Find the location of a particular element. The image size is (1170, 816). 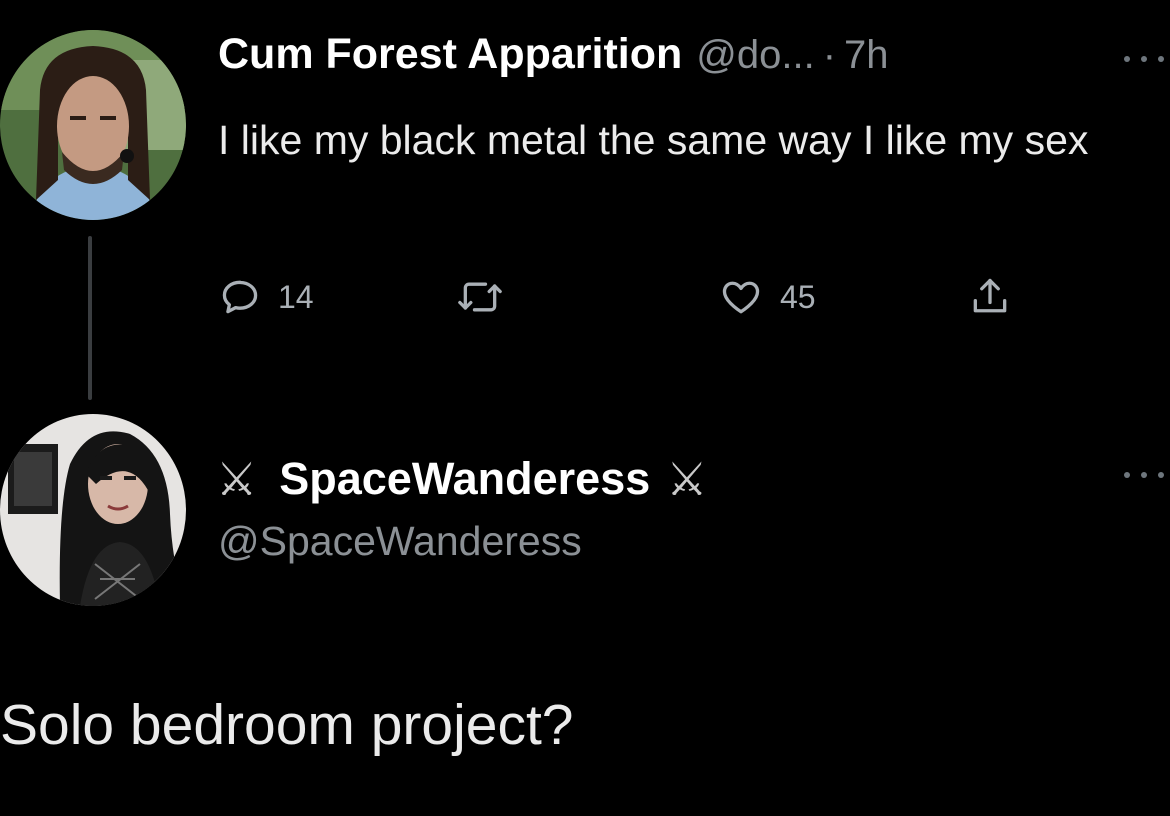

share-button is located at coordinates (990, 297).